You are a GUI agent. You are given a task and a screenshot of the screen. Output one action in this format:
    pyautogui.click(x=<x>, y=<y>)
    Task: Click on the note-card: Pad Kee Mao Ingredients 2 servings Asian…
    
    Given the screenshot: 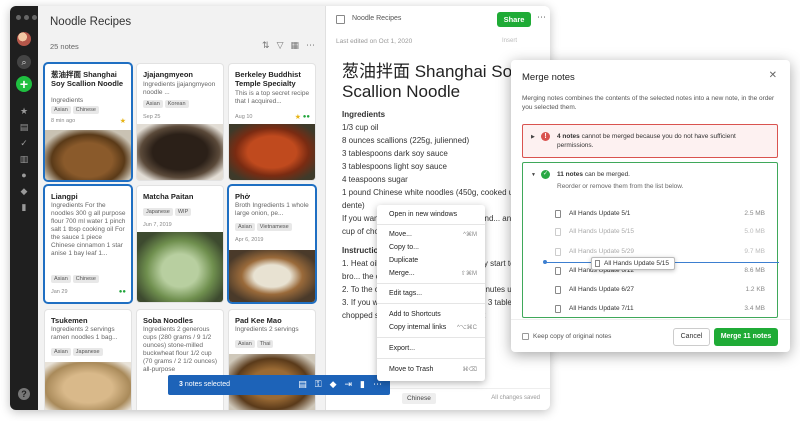 What is the action you would take?
    pyautogui.click(x=272, y=360)
    